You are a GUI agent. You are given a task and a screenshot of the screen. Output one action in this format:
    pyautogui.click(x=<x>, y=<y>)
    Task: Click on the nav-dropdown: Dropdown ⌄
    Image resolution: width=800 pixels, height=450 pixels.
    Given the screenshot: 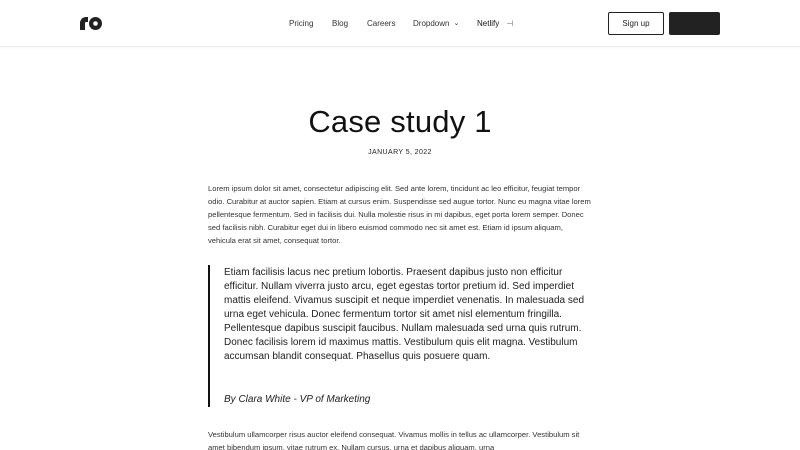 What is the action you would take?
    pyautogui.click(x=436, y=24)
    